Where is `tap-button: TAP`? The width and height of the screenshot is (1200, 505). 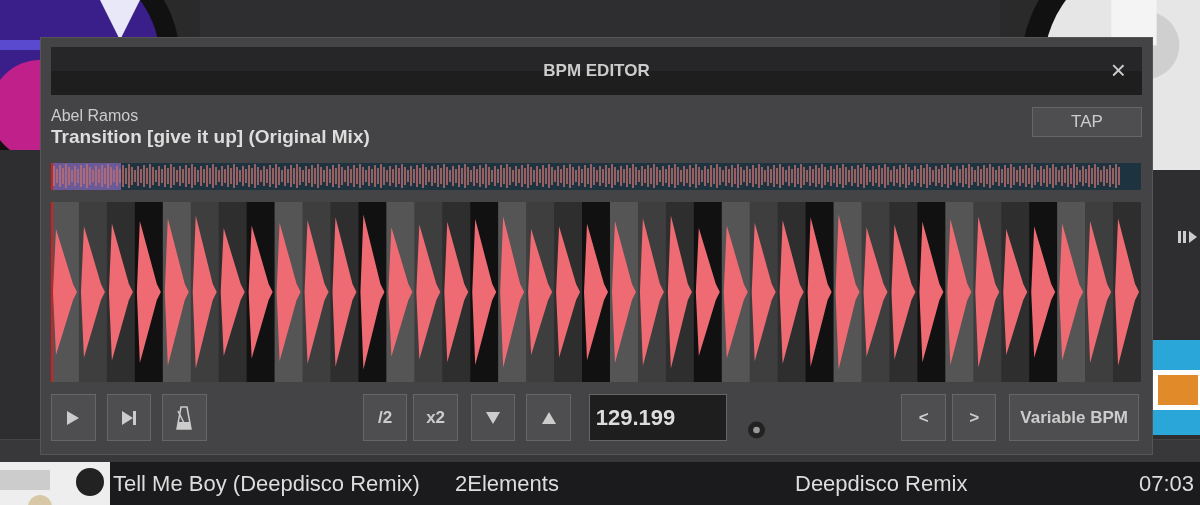
tap-button: TAP is located at coordinates (1087, 122).